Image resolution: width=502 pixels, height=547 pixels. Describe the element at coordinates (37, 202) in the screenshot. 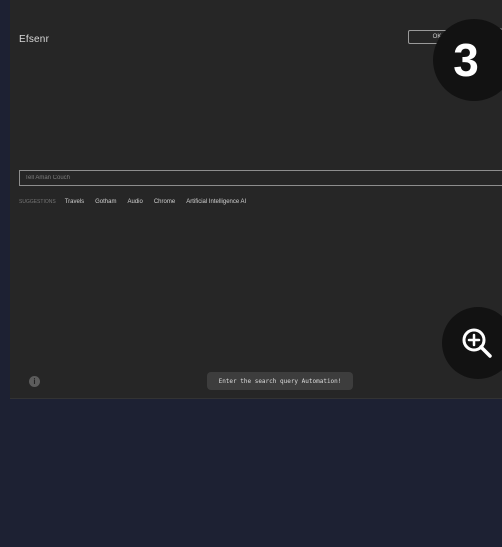

I see `suggestions-label: SUGGESTIONS` at that location.